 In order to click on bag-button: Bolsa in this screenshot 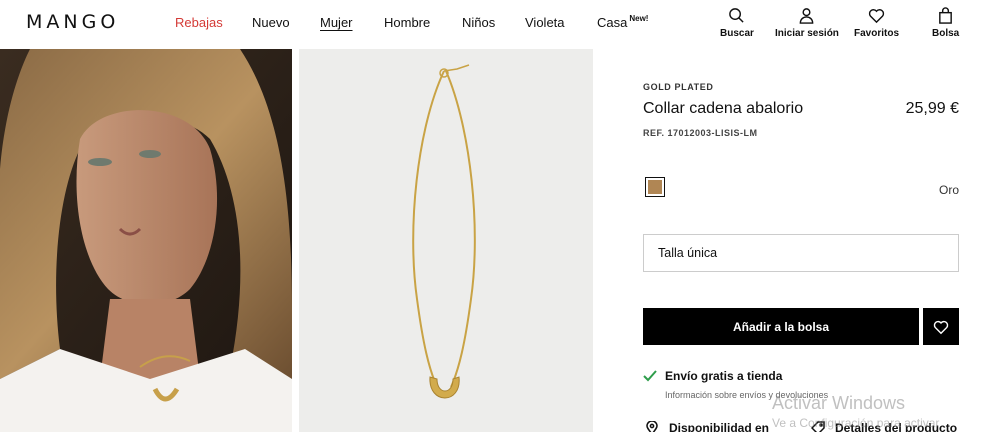, I will do `click(945, 23)`.